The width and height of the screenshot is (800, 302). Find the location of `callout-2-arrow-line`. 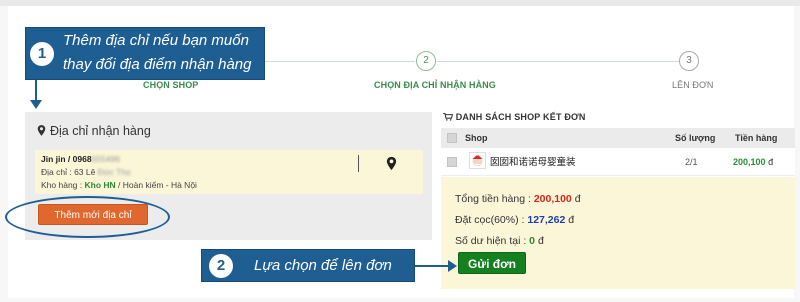

callout-2-arrow-line is located at coordinates (432, 266).